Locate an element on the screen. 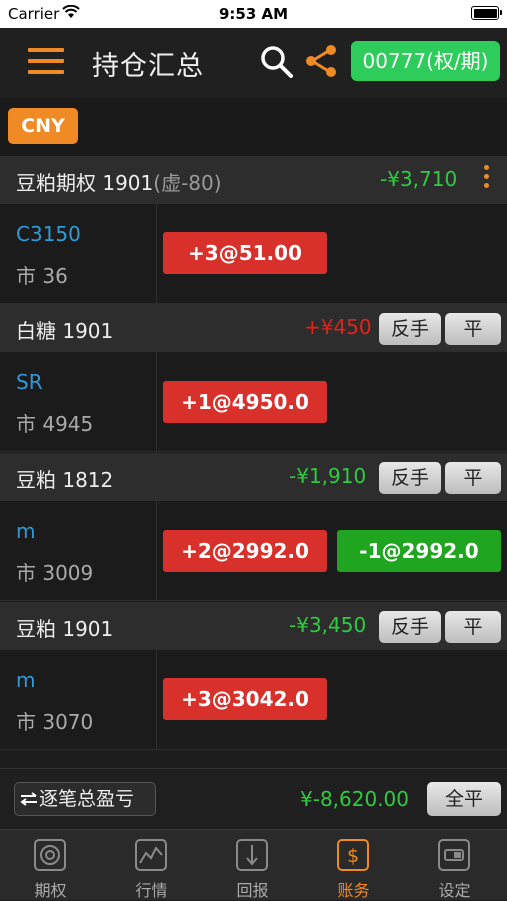  group-pnl: +¥450 is located at coordinates (338, 327).